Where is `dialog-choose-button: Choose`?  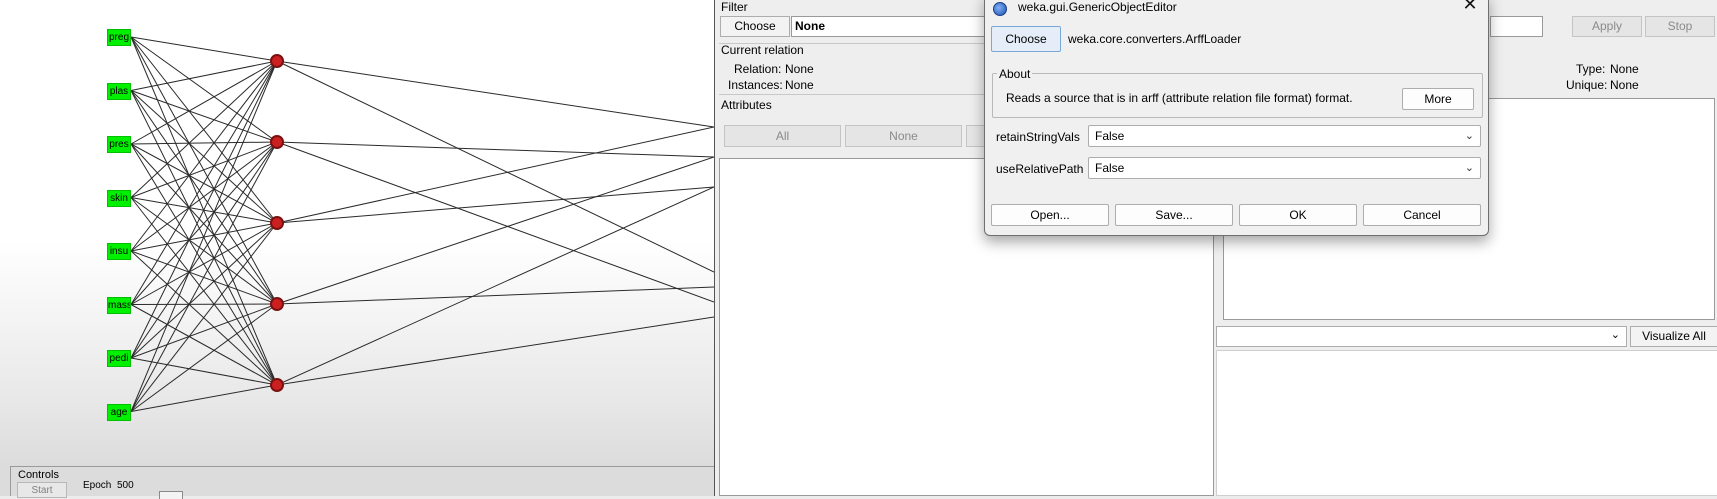 dialog-choose-button: Choose is located at coordinates (1026, 39).